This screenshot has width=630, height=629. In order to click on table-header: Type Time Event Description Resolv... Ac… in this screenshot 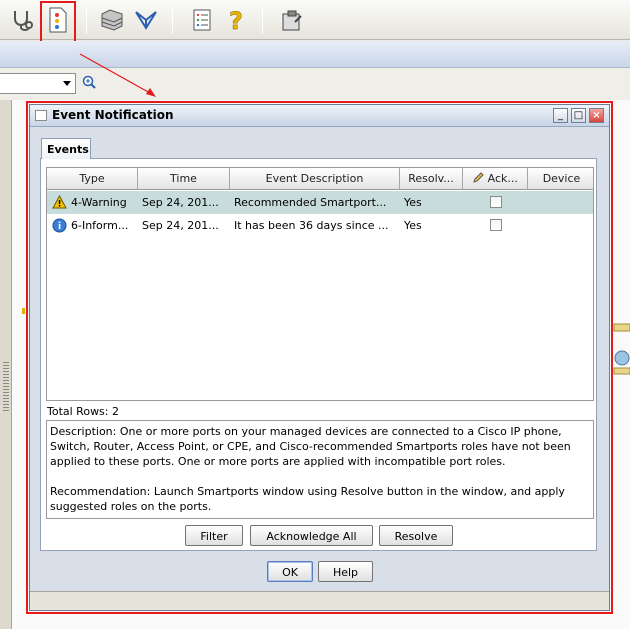, I will do `click(320, 179)`.